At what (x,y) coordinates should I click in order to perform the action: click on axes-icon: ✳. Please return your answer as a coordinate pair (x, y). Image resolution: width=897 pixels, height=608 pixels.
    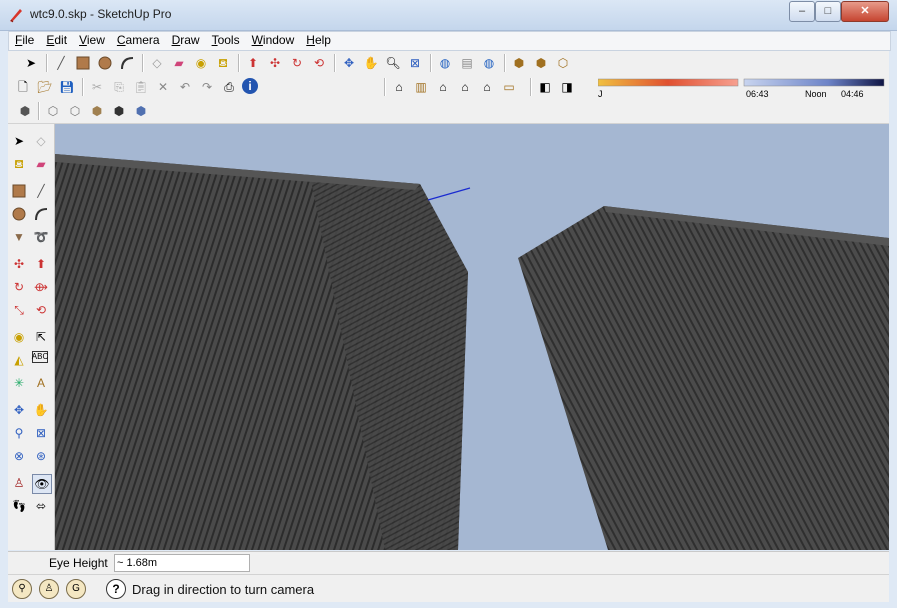
    Looking at the image, I should click on (19, 383).